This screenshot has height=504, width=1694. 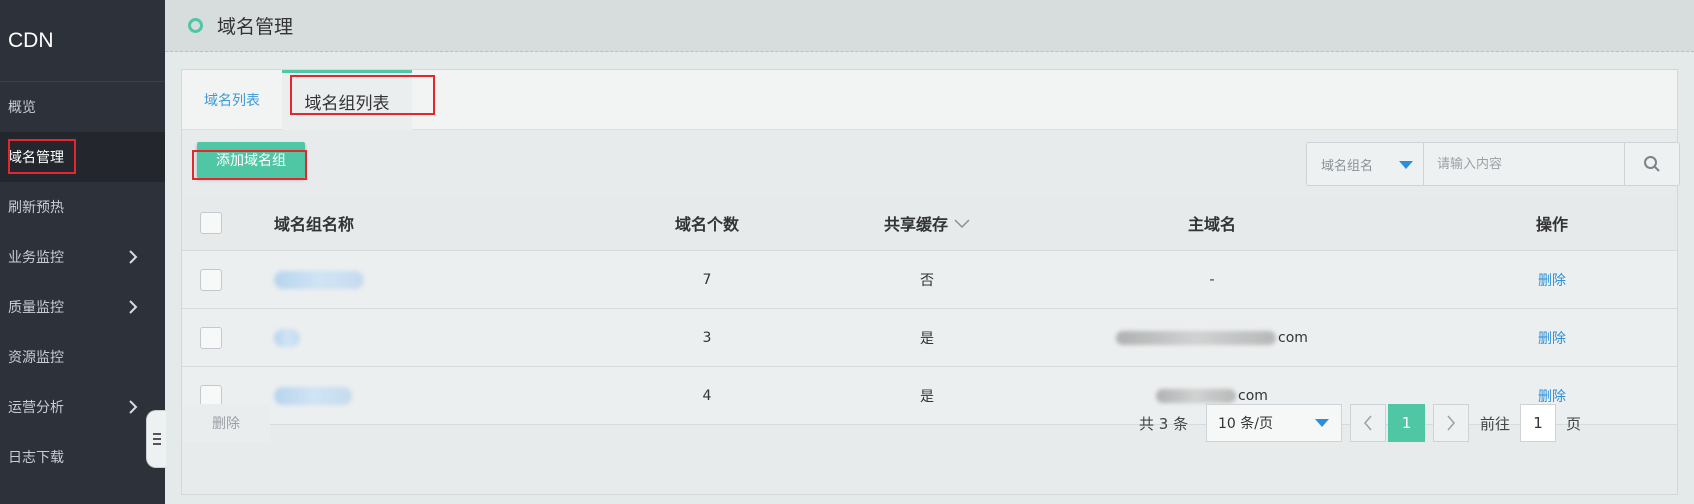 I want to click on search-bar: 域名组名, so click(x=1493, y=164).